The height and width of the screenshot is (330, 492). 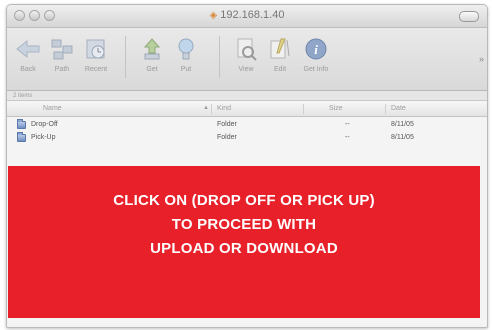 What do you see at coordinates (224, 108) in the screenshot?
I see `column-header-kind: Kind` at bounding box center [224, 108].